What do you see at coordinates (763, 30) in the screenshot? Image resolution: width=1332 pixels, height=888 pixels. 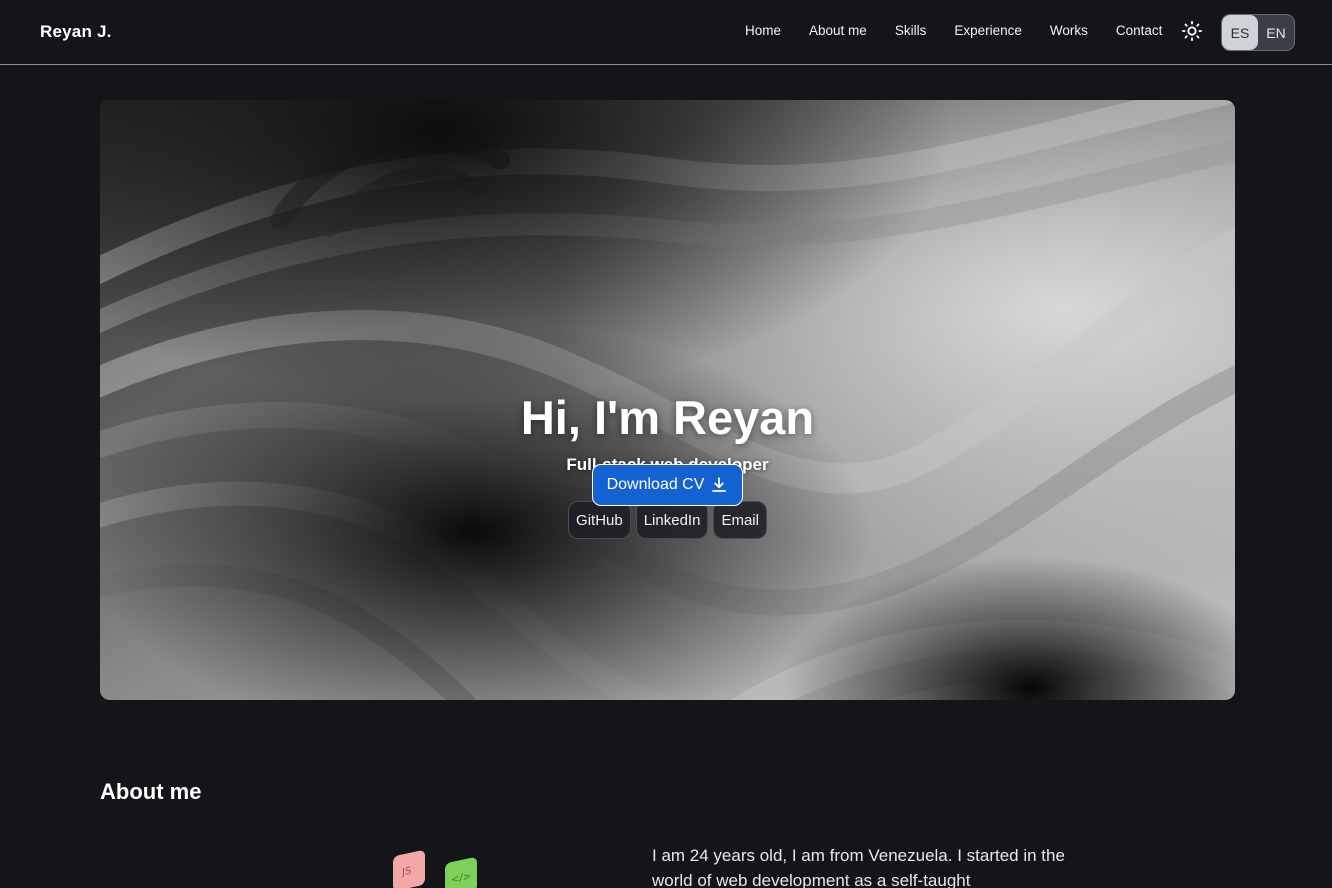 I see `nav-home-link: Home` at bounding box center [763, 30].